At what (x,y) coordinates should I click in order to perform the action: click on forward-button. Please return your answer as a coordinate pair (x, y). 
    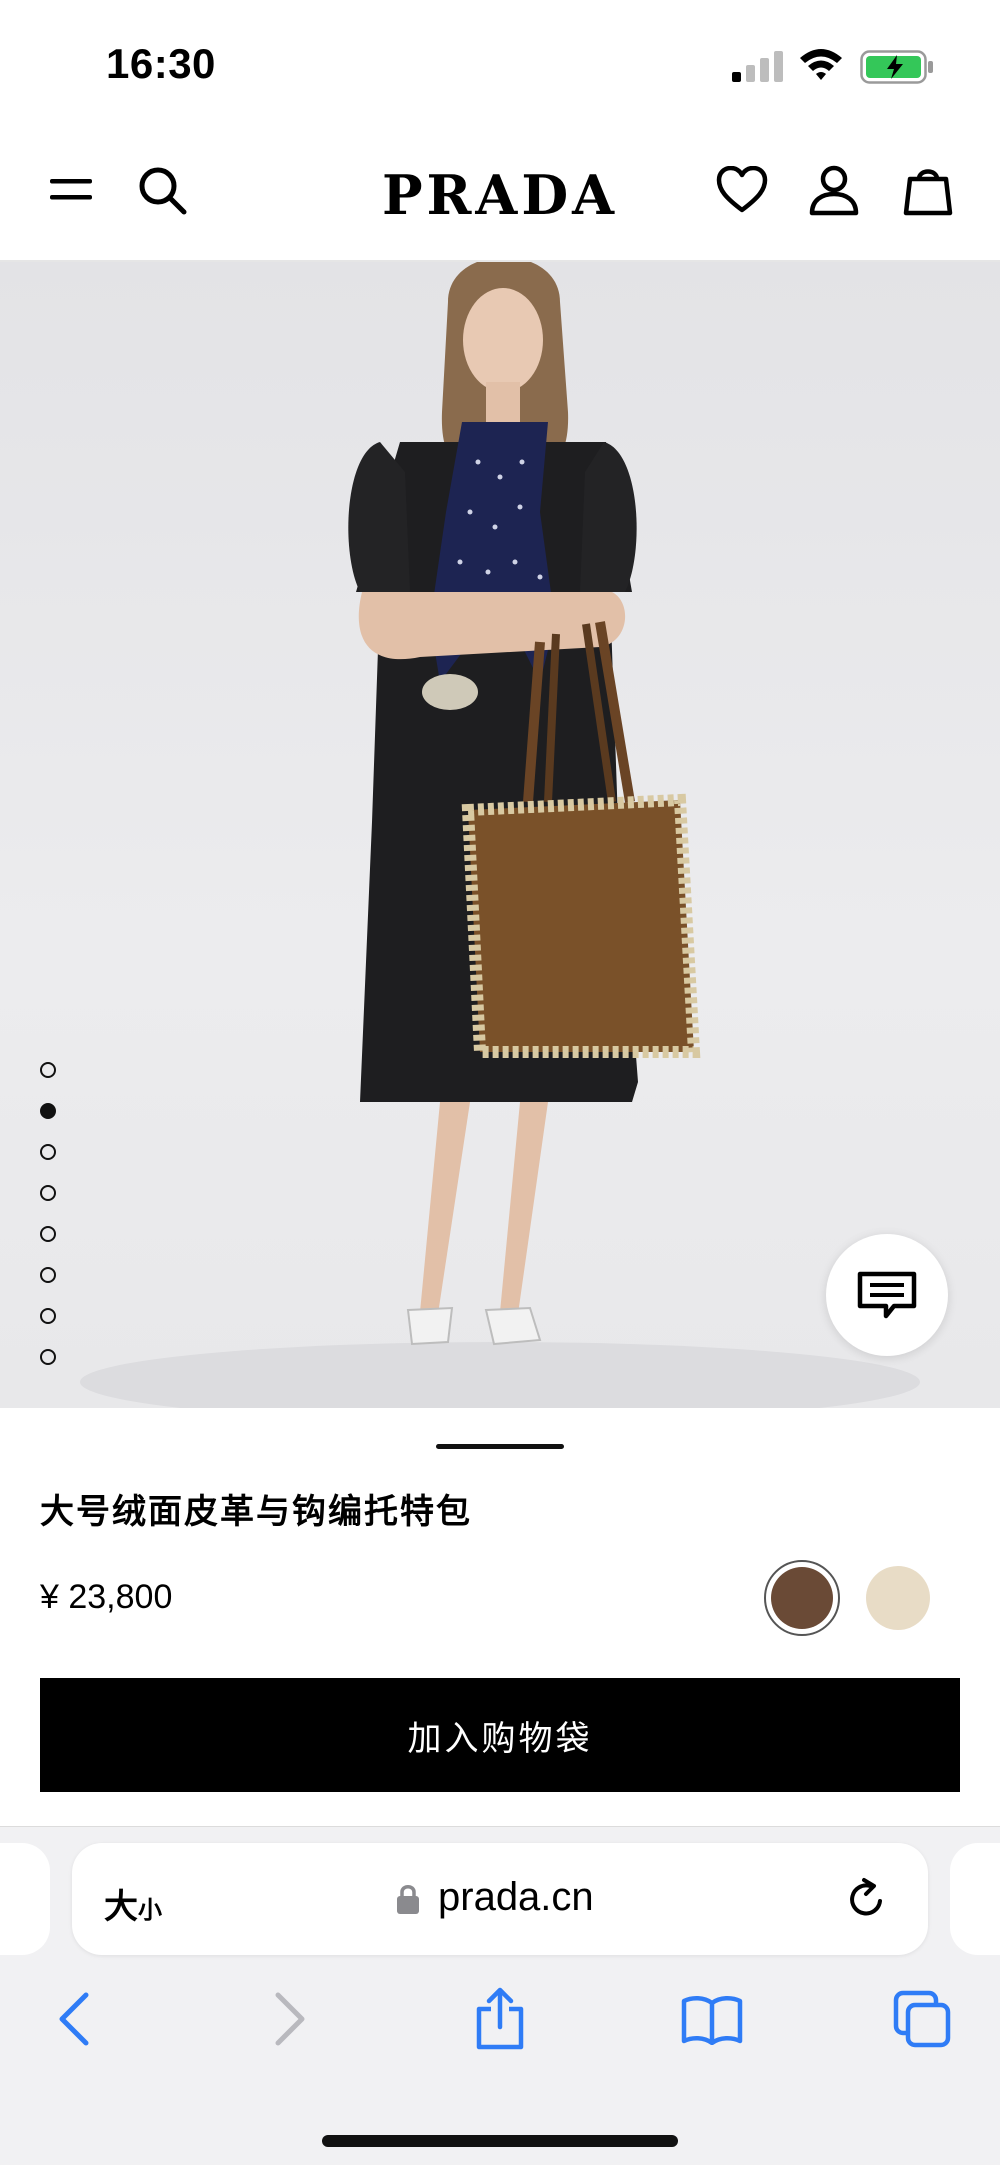
    Looking at the image, I should click on (290, 2019).